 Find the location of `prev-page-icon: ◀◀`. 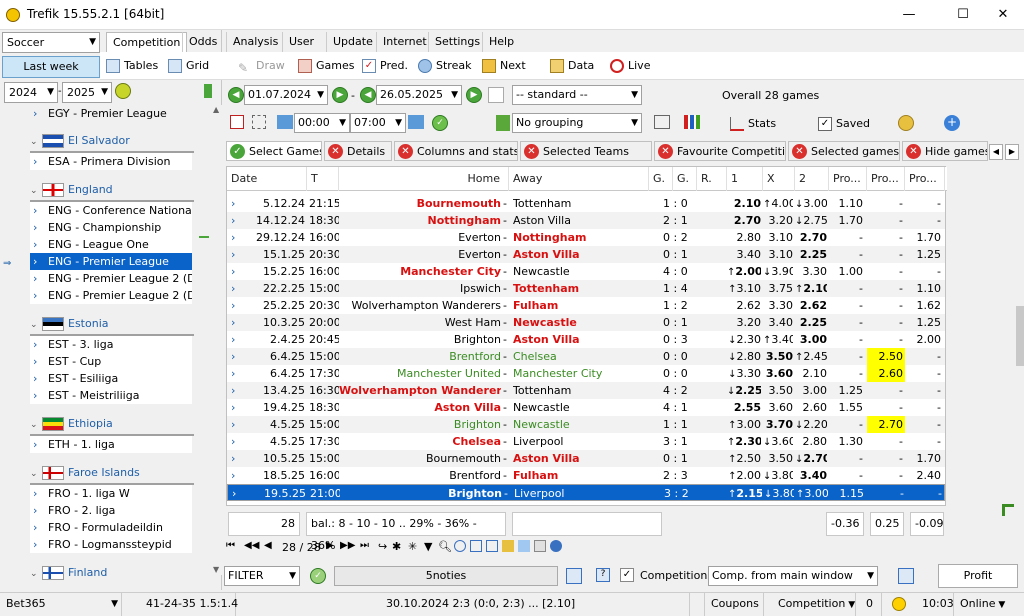

prev-page-icon: ◀◀ is located at coordinates (251, 545).